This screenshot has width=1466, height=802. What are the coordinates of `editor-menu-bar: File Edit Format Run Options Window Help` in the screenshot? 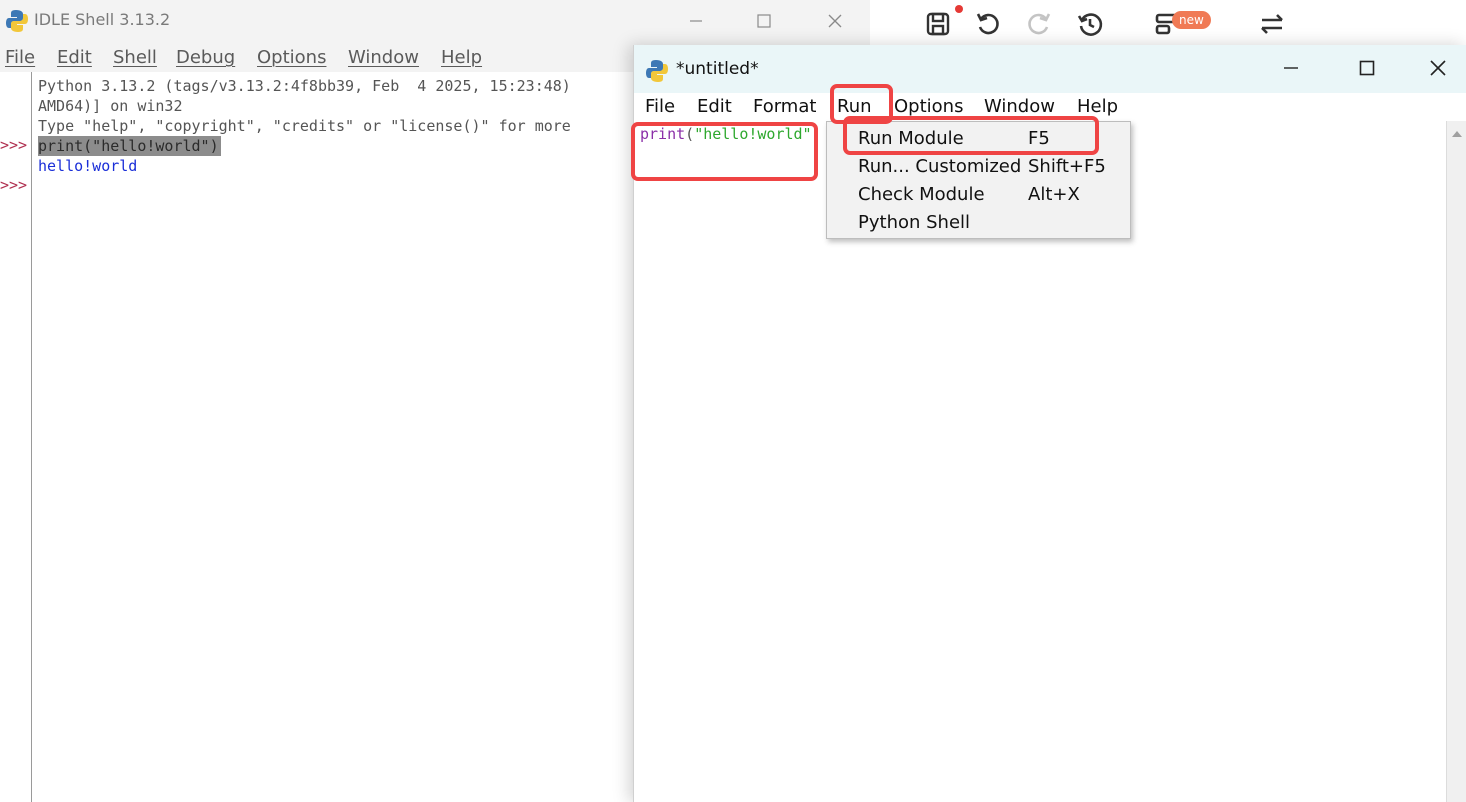 It's located at (1050, 107).